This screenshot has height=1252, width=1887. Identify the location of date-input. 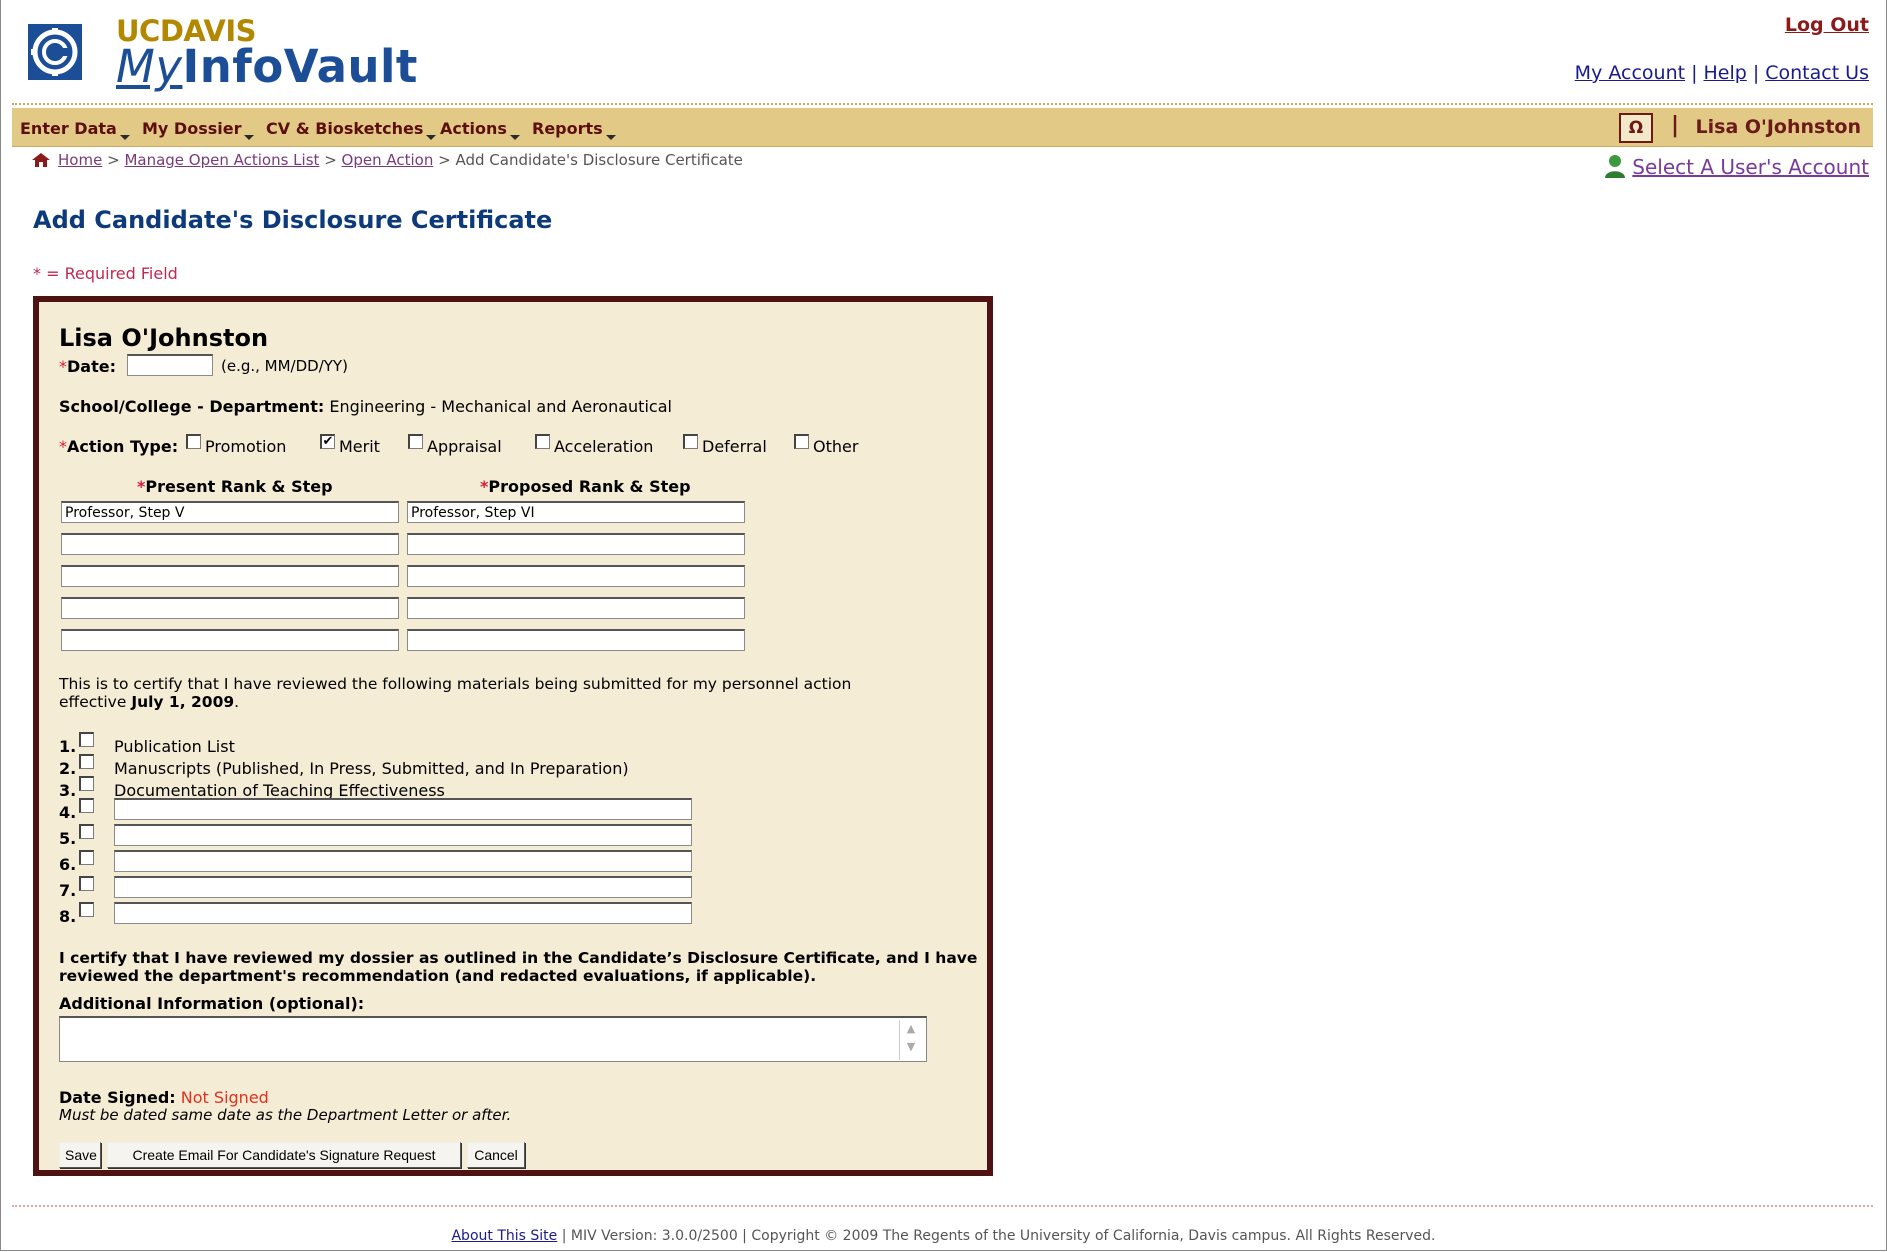
(170, 365).